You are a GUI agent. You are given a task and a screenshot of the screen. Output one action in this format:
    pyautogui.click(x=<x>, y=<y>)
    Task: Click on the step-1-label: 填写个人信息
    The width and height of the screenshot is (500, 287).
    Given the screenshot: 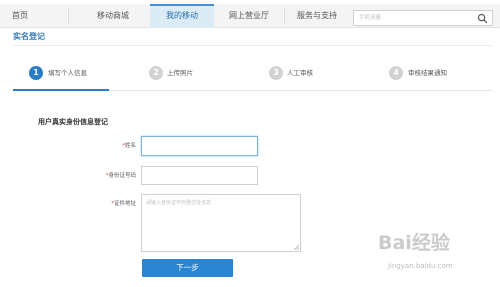 What is the action you would take?
    pyautogui.click(x=67, y=73)
    